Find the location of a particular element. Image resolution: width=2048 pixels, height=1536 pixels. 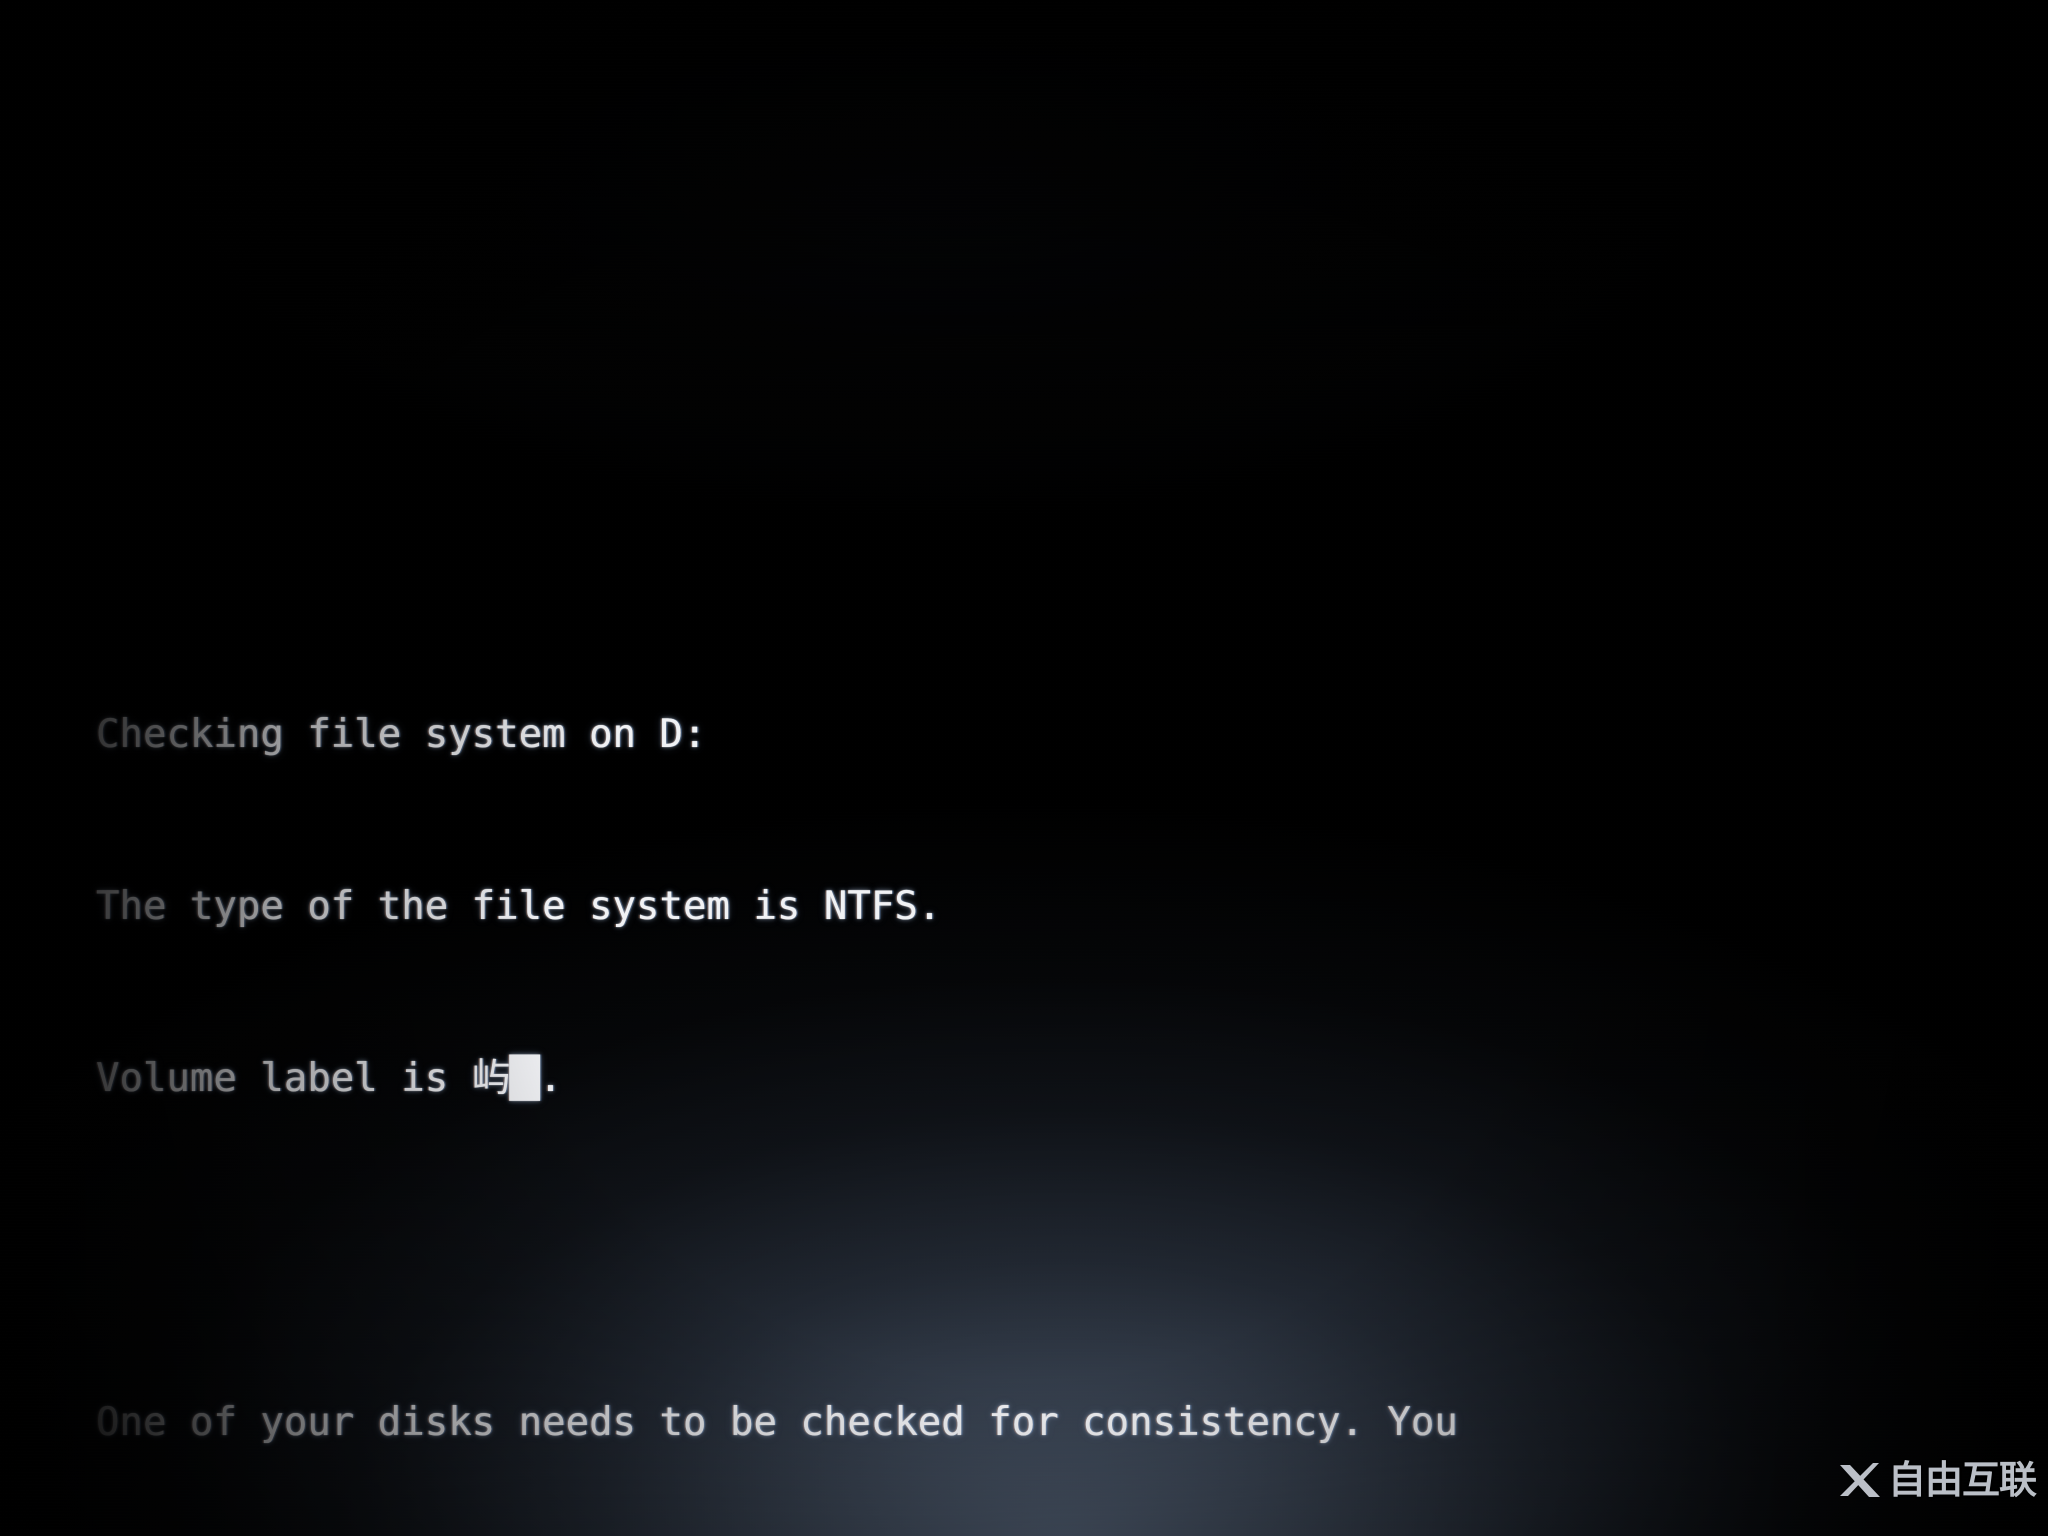

console-line-blank-spacer is located at coordinates (1072, 1250).